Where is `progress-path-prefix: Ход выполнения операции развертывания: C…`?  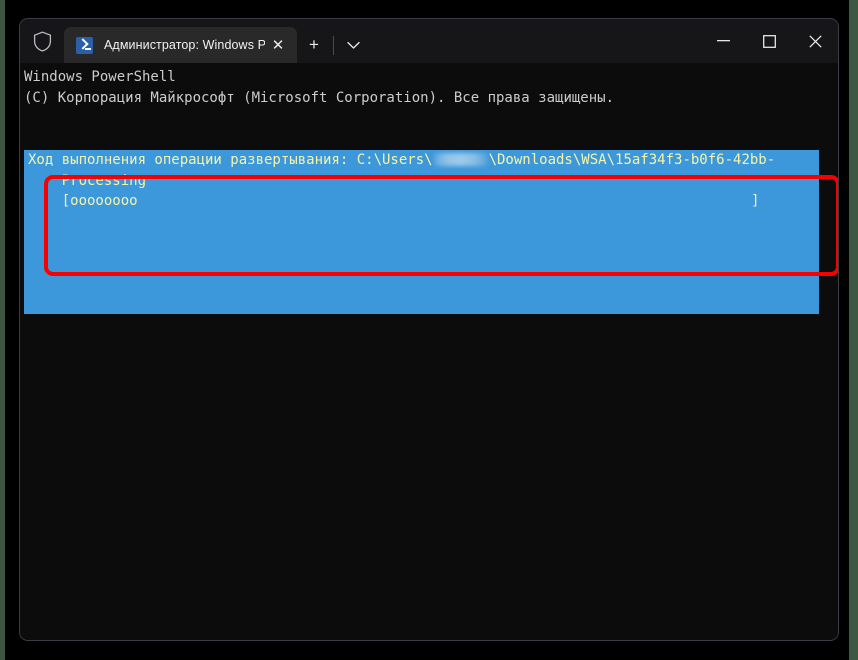
progress-path-prefix: Ход выполнения операции развертывания: C… is located at coordinates (230, 160).